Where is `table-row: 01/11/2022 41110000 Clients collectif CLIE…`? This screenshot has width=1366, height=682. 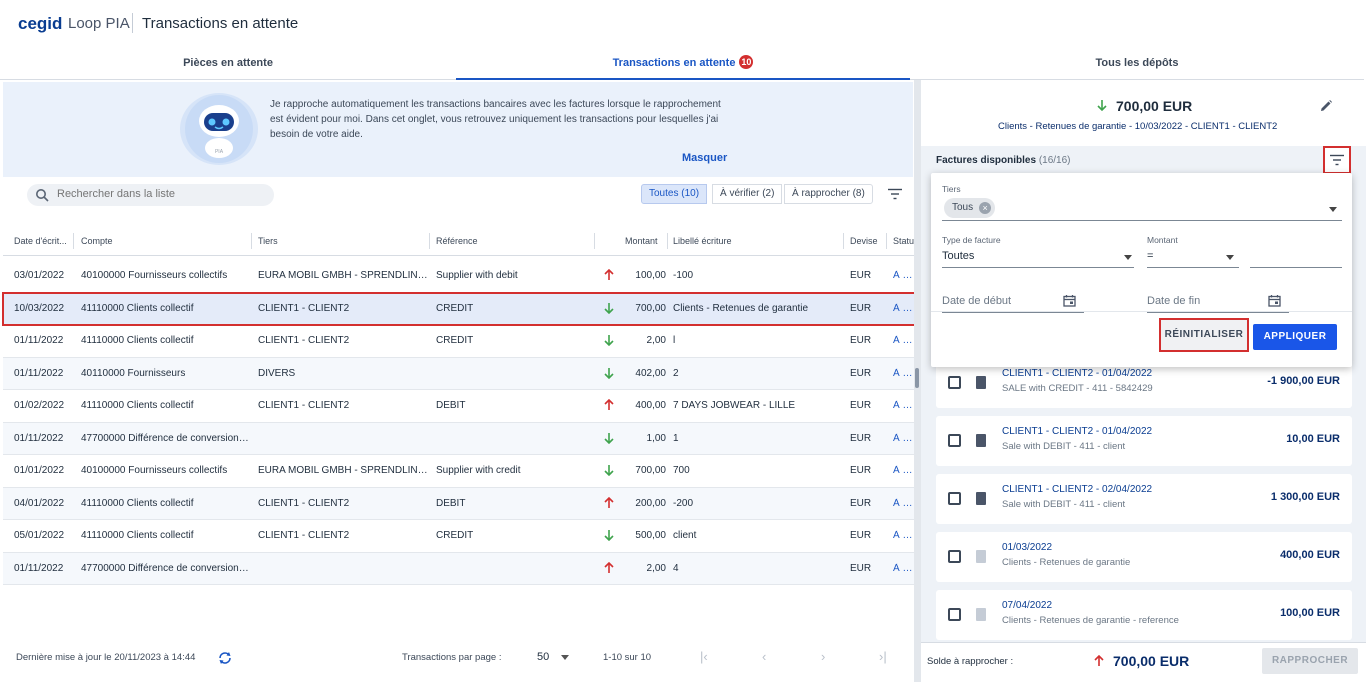
table-row: 01/11/2022 41110000 Clients collectif CLIE… is located at coordinates (459, 341).